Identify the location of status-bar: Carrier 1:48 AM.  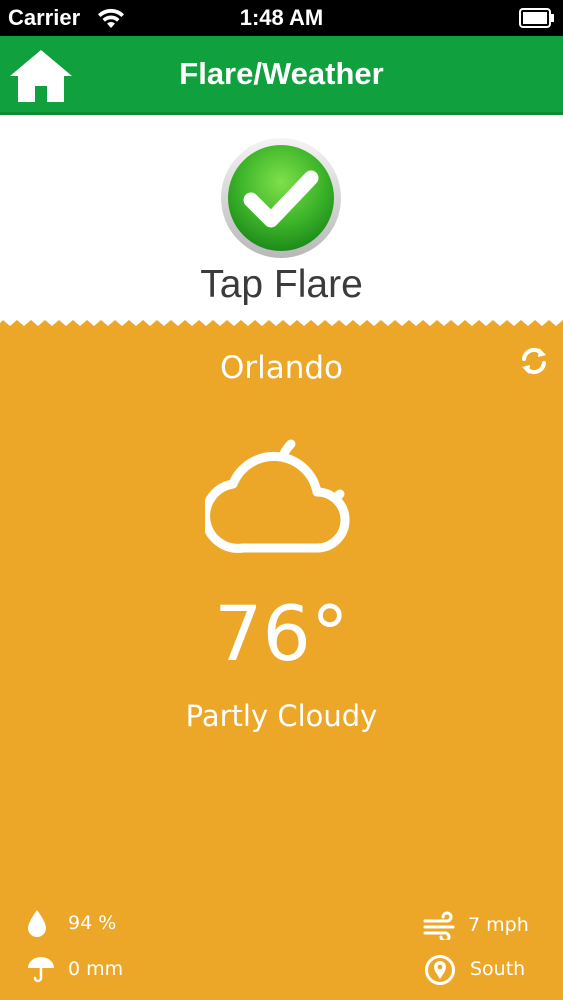
(281, 18).